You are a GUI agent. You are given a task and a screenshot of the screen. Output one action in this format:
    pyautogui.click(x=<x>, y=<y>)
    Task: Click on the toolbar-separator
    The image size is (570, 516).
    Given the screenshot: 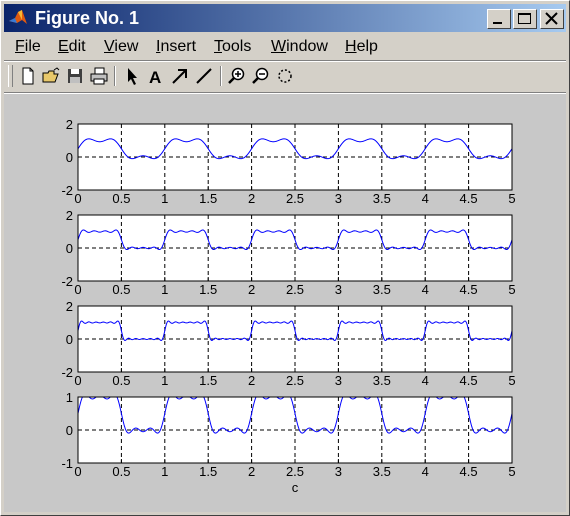 What is the action you would take?
    pyautogui.click(x=115, y=76)
    